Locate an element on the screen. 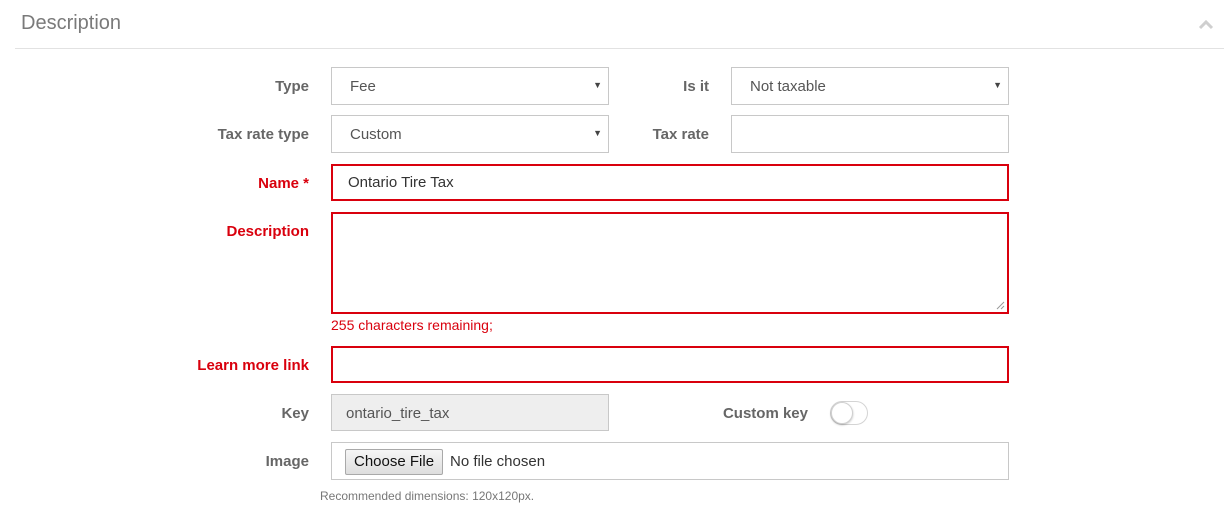  key-input: ontario_tire_tax is located at coordinates (470, 412).